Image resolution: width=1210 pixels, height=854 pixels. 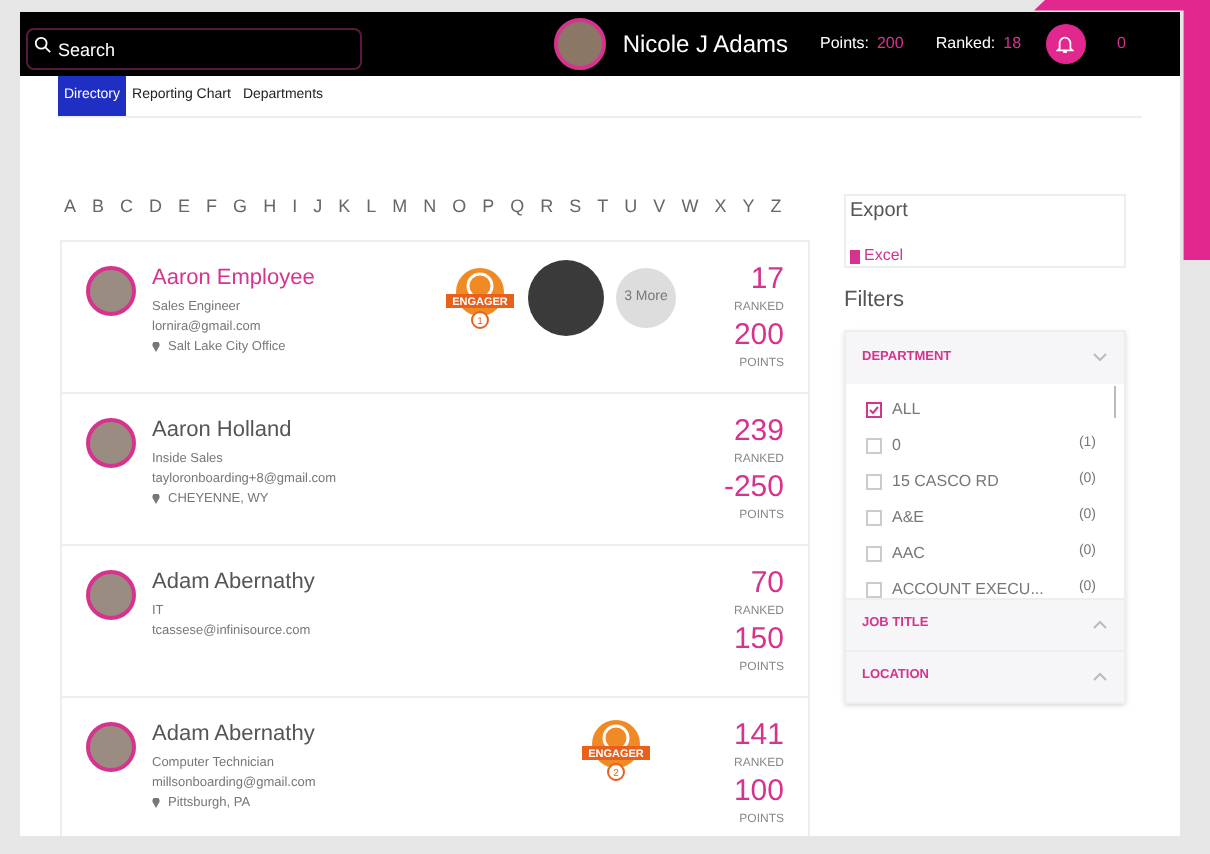 What do you see at coordinates (844, 44) in the screenshot?
I see `points-label: Points:` at bounding box center [844, 44].